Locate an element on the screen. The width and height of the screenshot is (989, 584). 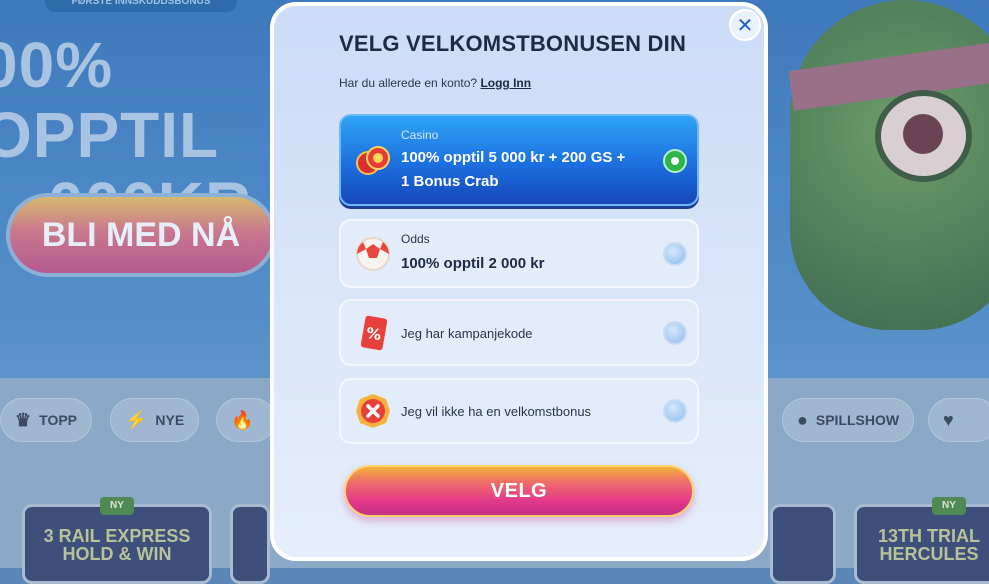
category-chip-hot: 🔥 is located at coordinates (246, 420).